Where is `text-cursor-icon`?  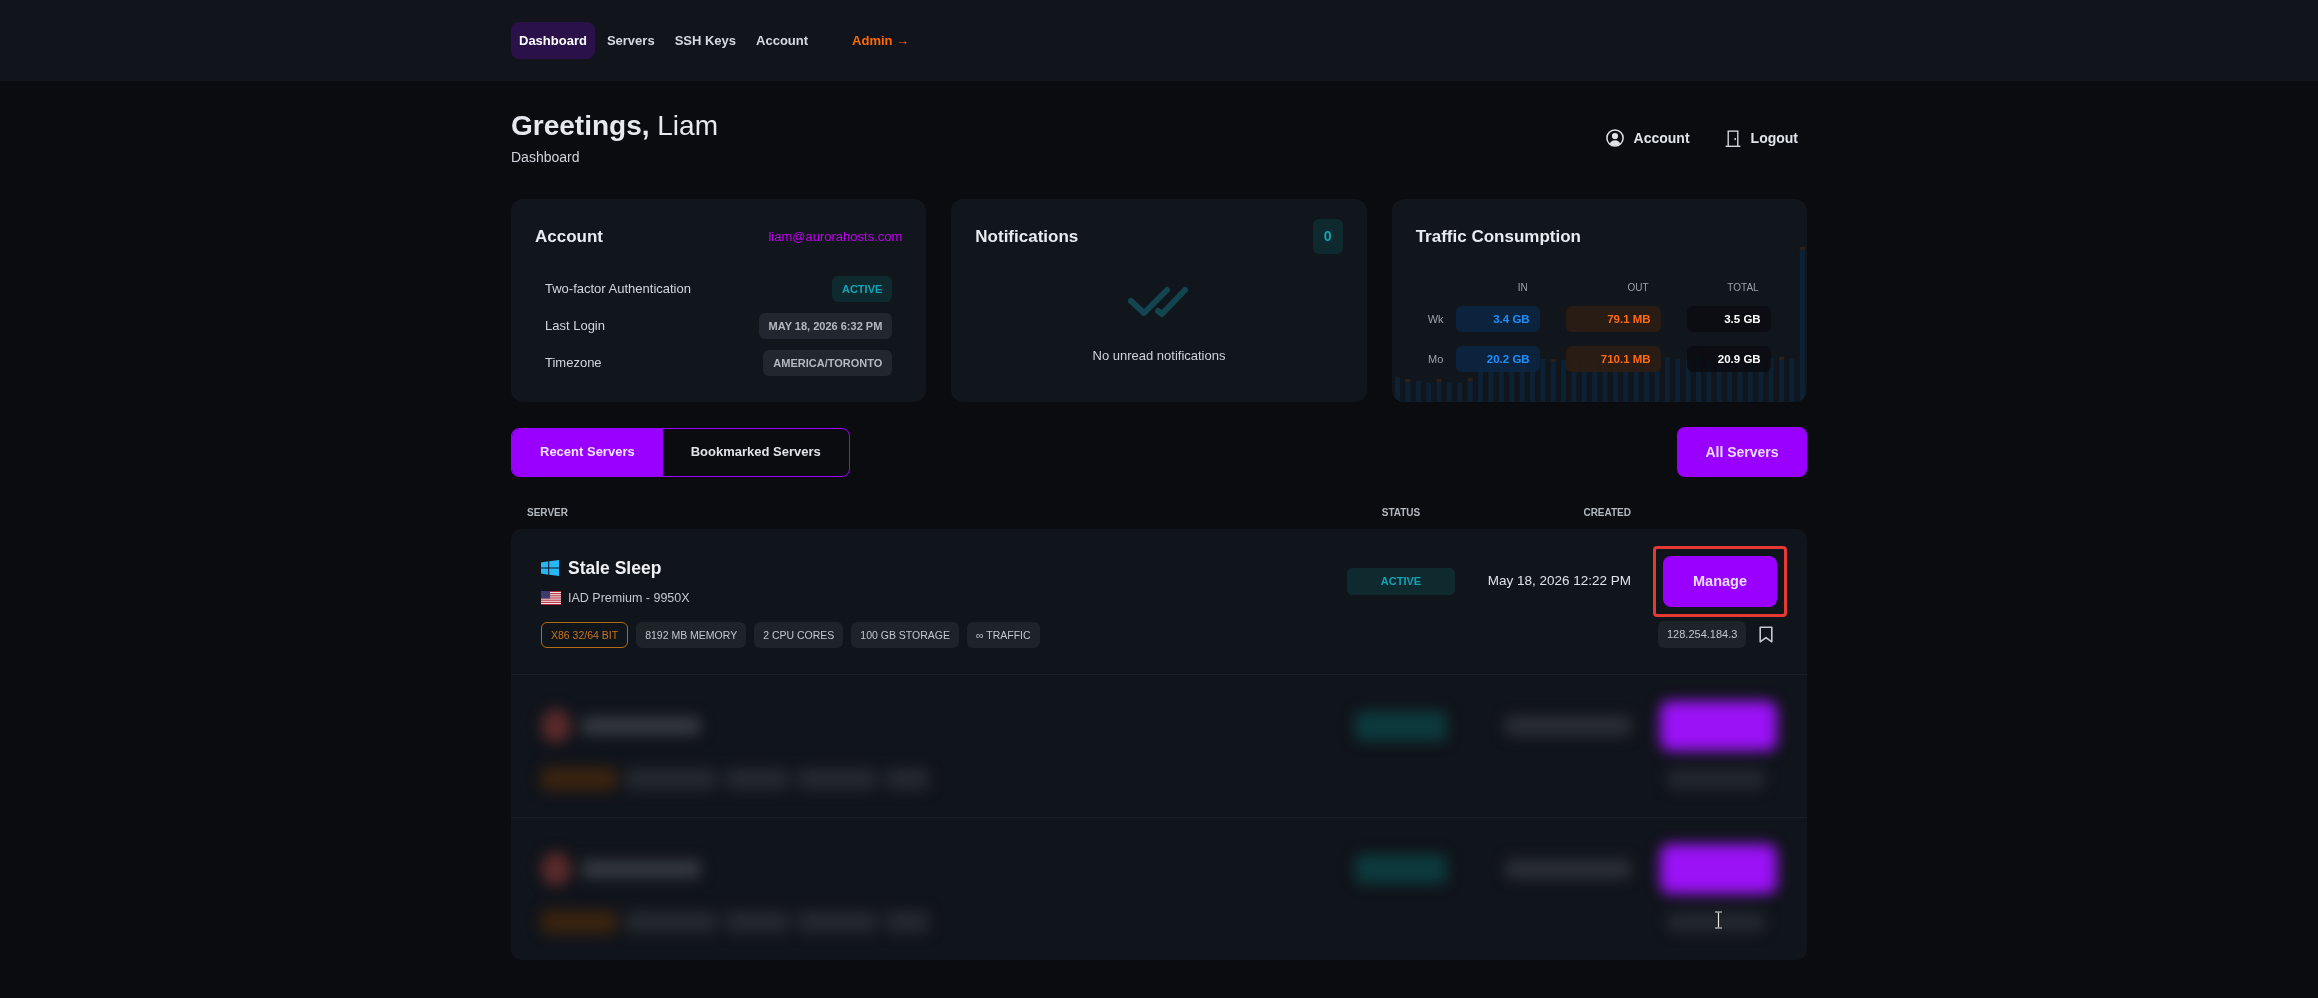 text-cursor-icon is located at coordinates (1718, 920).